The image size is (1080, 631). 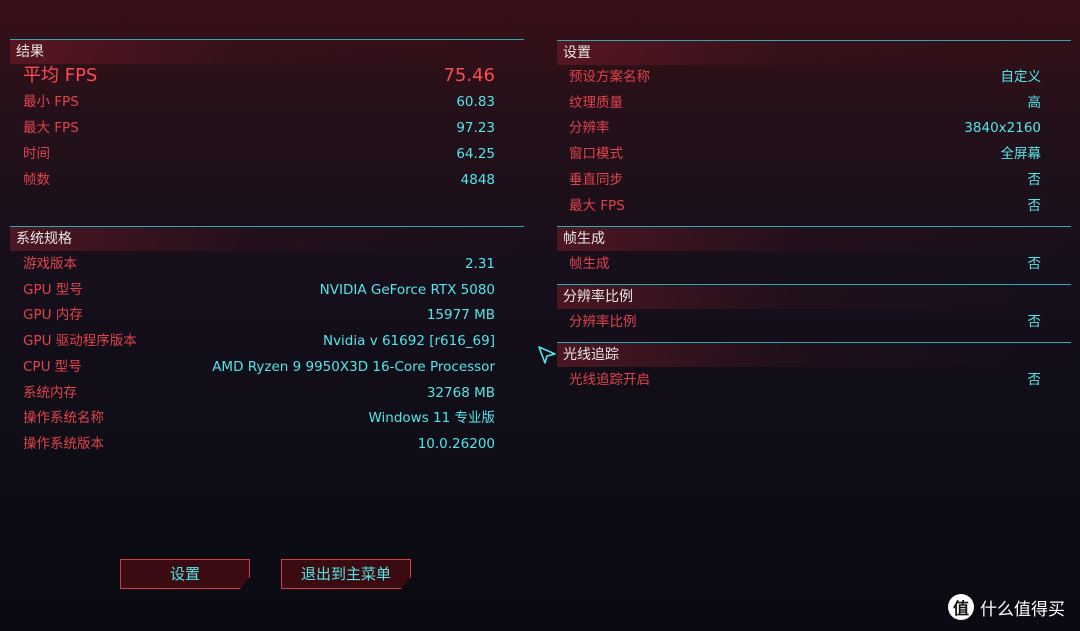 I want to click on ray-tracing-row: 光线追踪开启 否, so click(x=805, y=380).